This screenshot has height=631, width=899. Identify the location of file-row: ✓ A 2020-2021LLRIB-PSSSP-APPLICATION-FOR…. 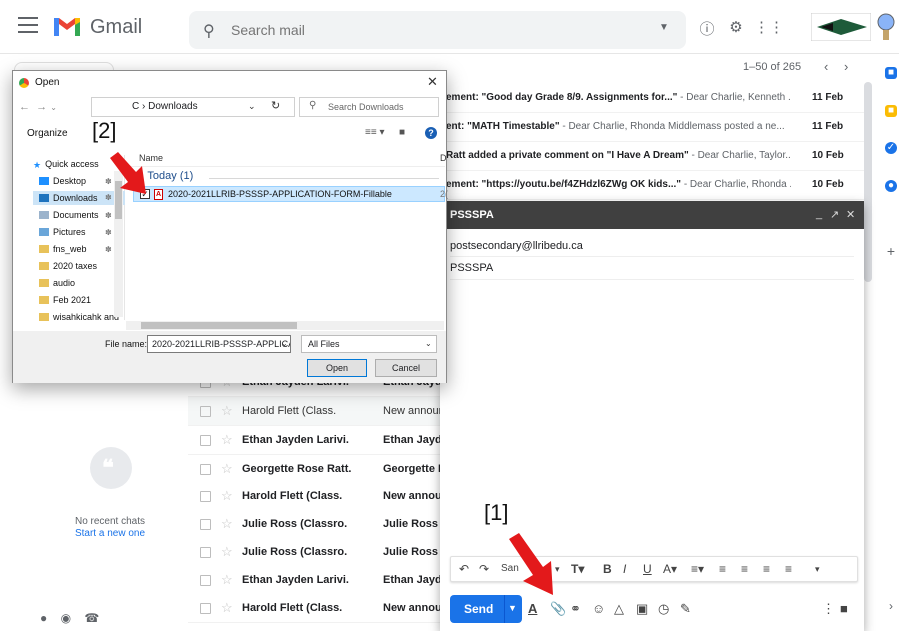
(290, 194).